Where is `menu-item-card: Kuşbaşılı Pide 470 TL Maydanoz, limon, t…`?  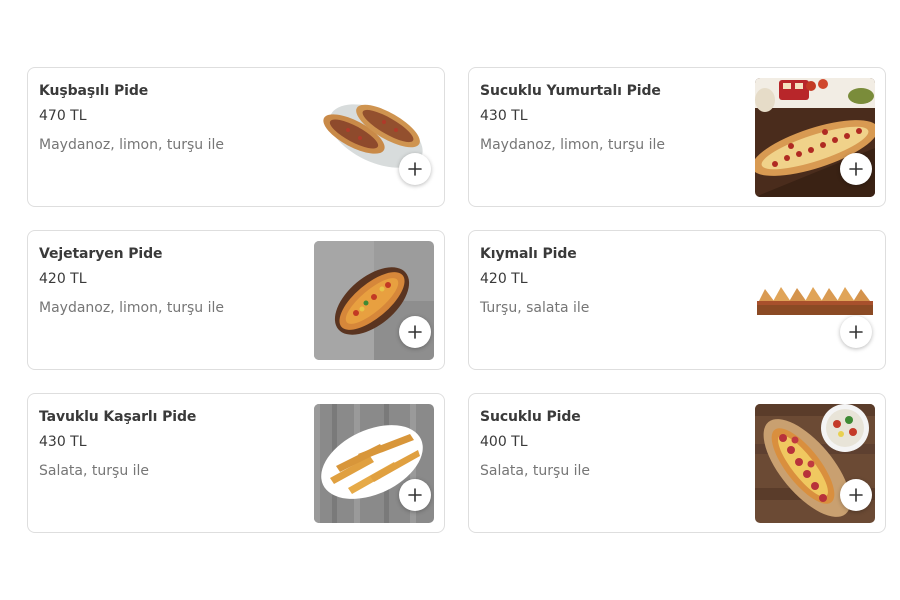 menu-item-card: Kuşbaşılı Pide 470 TL Maydanoz, limon, t… is located at coordinates (236, 137).